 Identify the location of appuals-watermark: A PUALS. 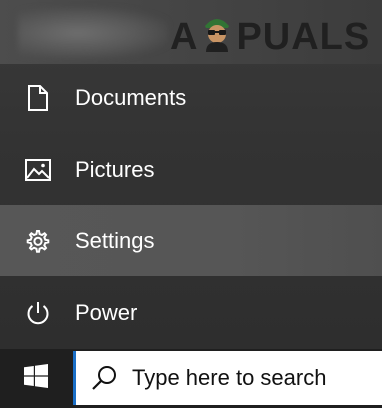
(270, 37).